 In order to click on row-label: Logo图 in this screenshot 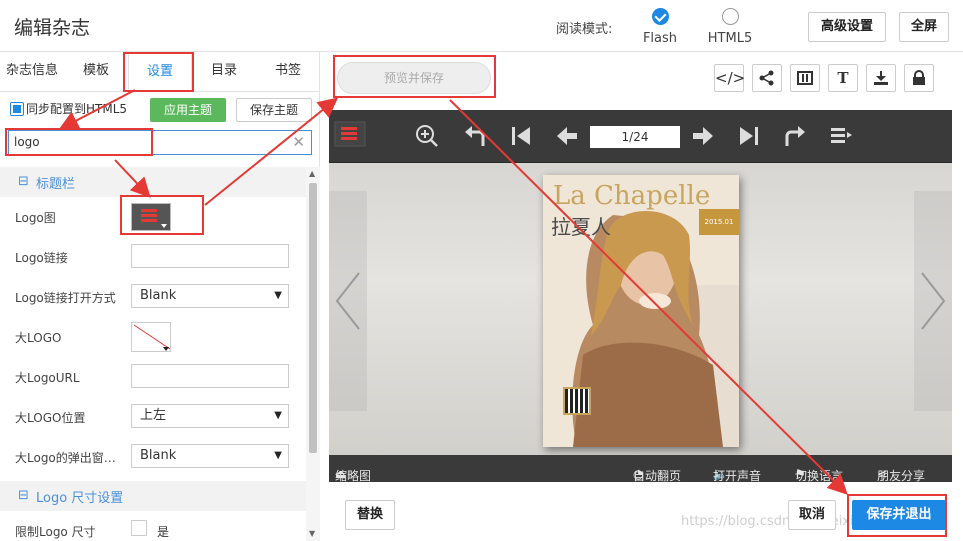, I will do `click(35, 218)`.